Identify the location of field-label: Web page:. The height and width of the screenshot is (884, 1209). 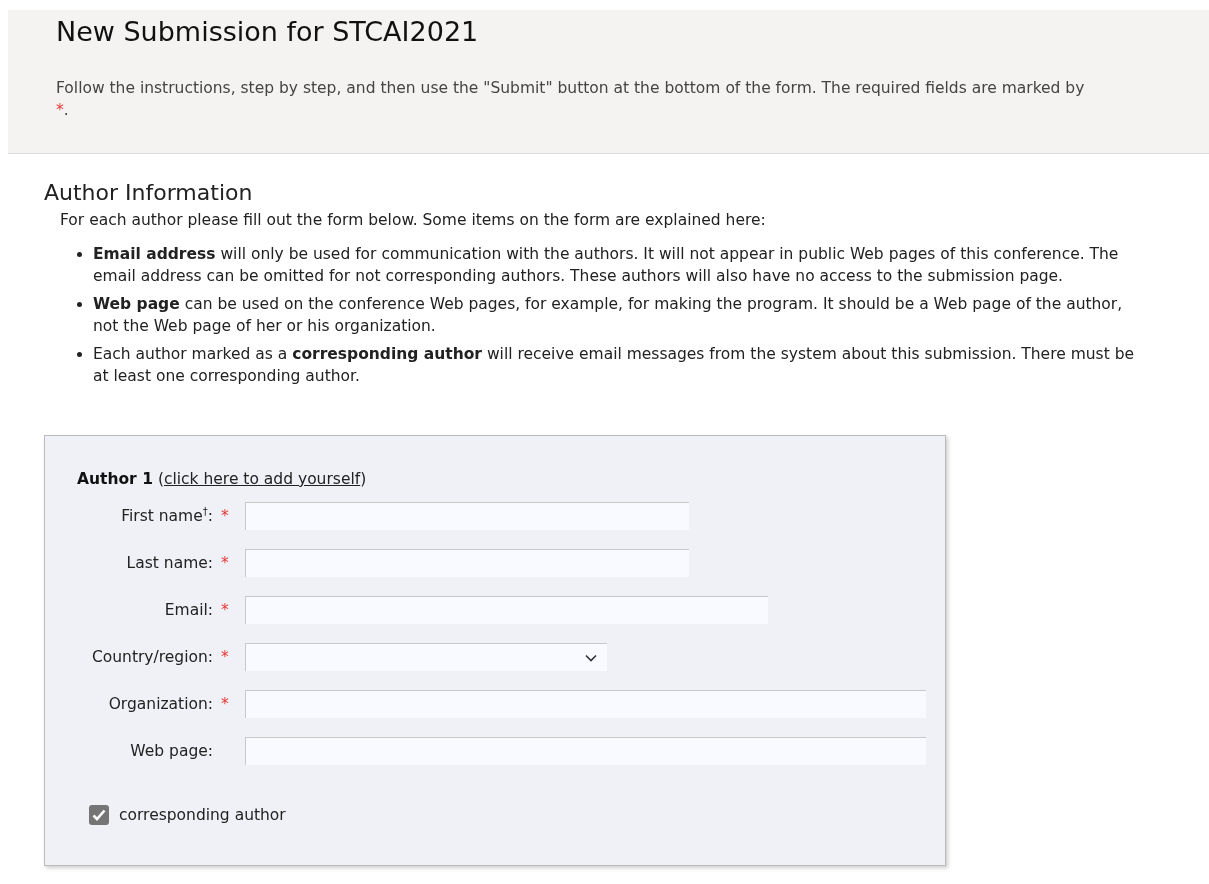
(171, 751).